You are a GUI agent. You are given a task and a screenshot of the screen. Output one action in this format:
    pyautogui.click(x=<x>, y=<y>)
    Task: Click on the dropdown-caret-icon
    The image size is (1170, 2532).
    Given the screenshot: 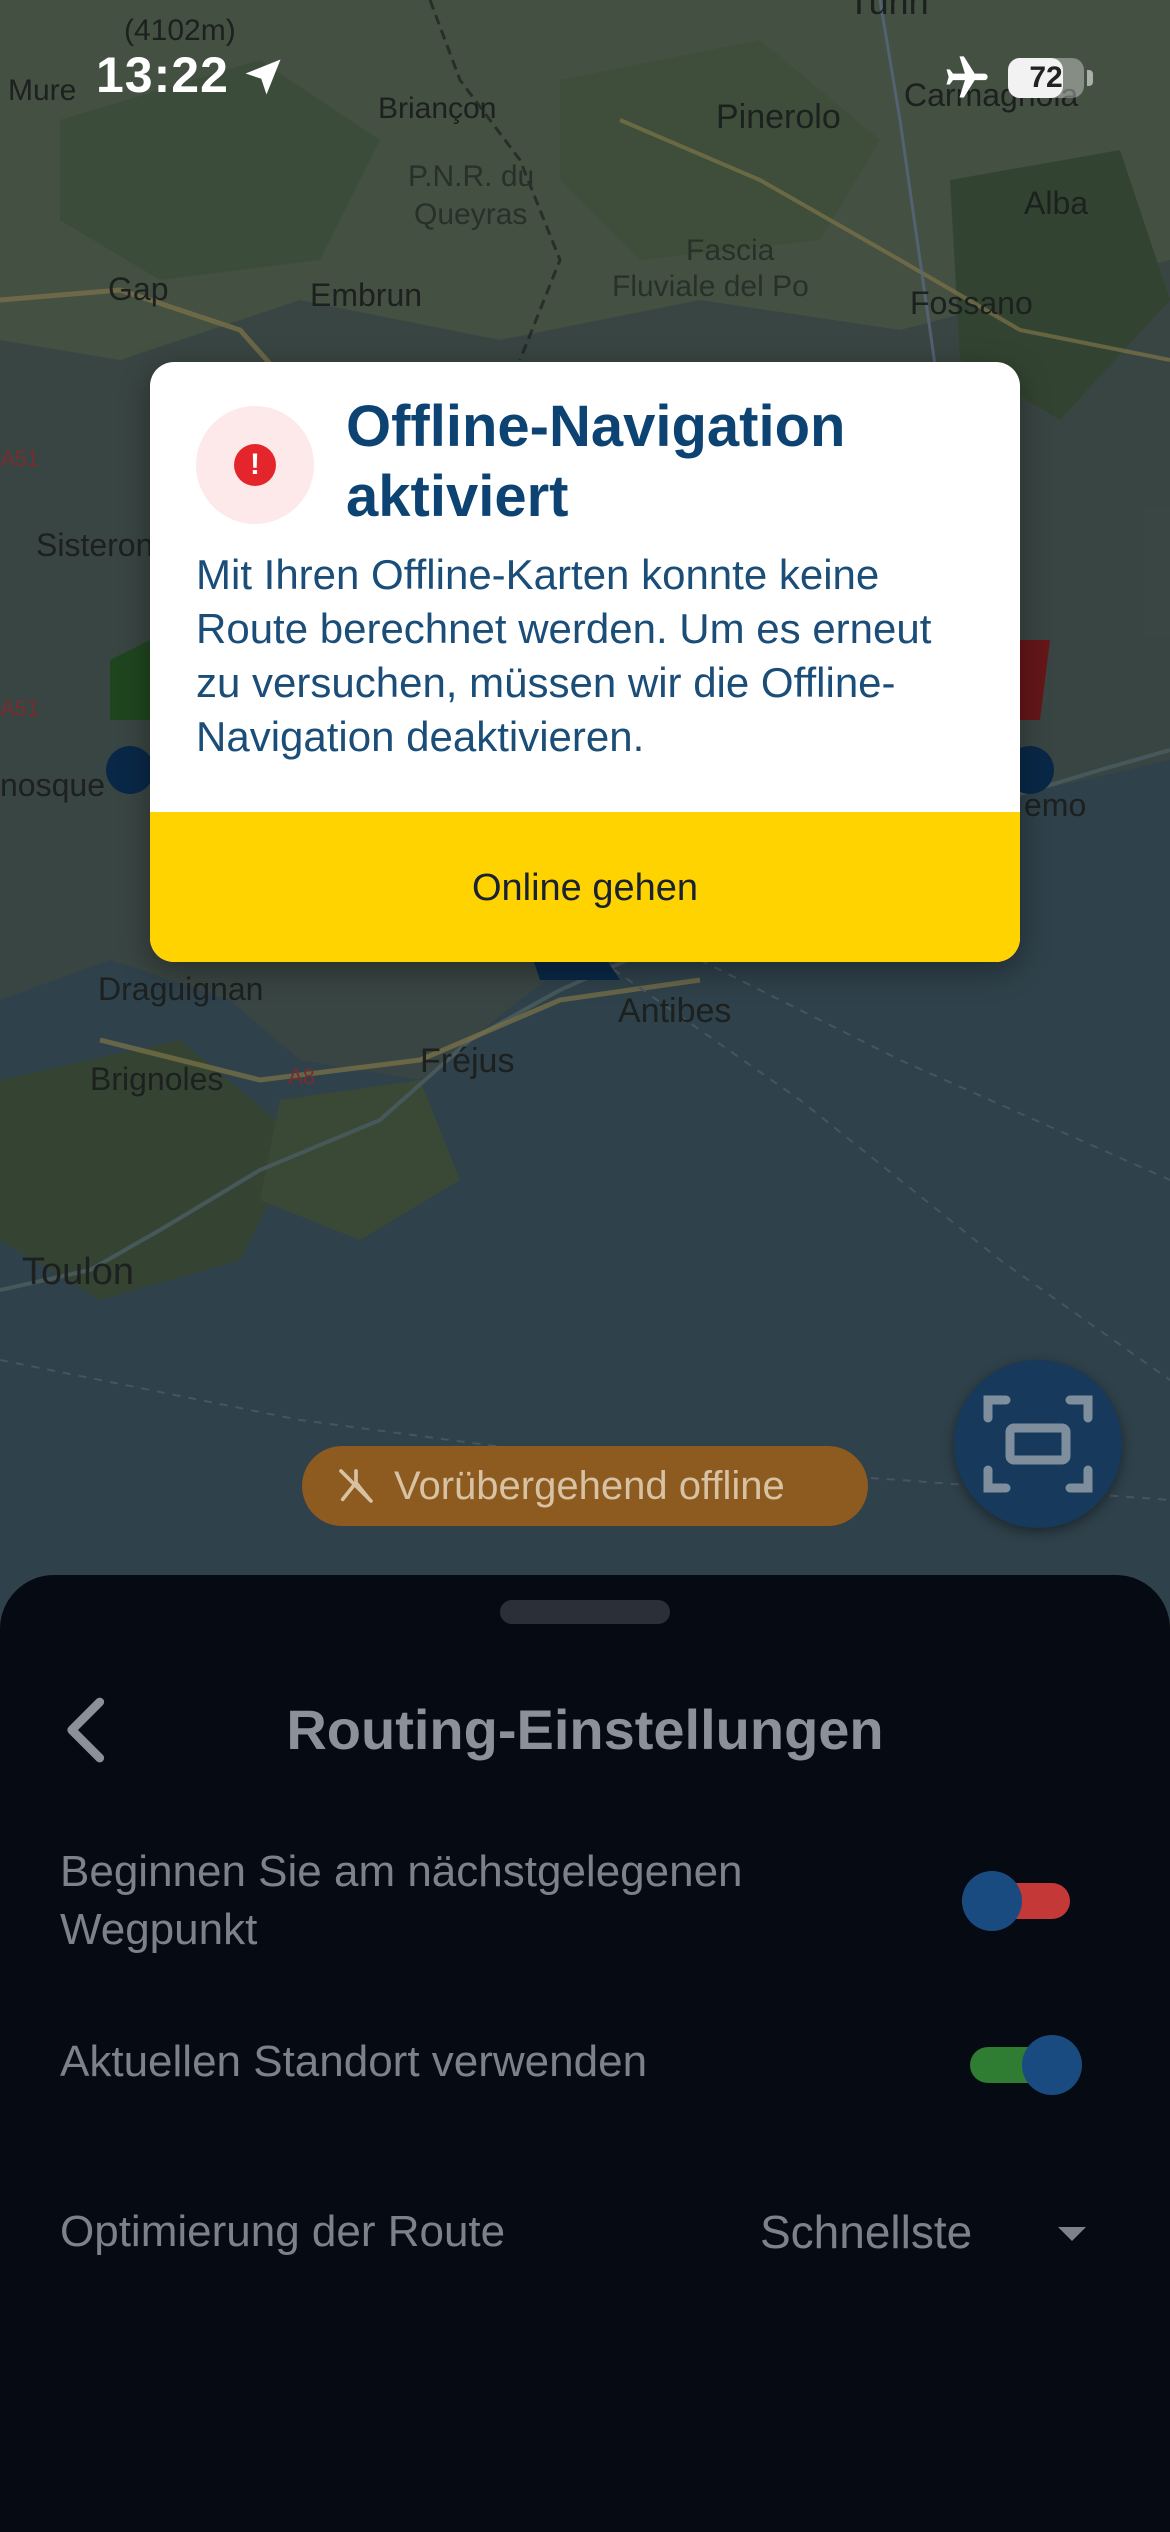 What is the action you would take?
    pyautogui.click(x=1072, y=2234)
    